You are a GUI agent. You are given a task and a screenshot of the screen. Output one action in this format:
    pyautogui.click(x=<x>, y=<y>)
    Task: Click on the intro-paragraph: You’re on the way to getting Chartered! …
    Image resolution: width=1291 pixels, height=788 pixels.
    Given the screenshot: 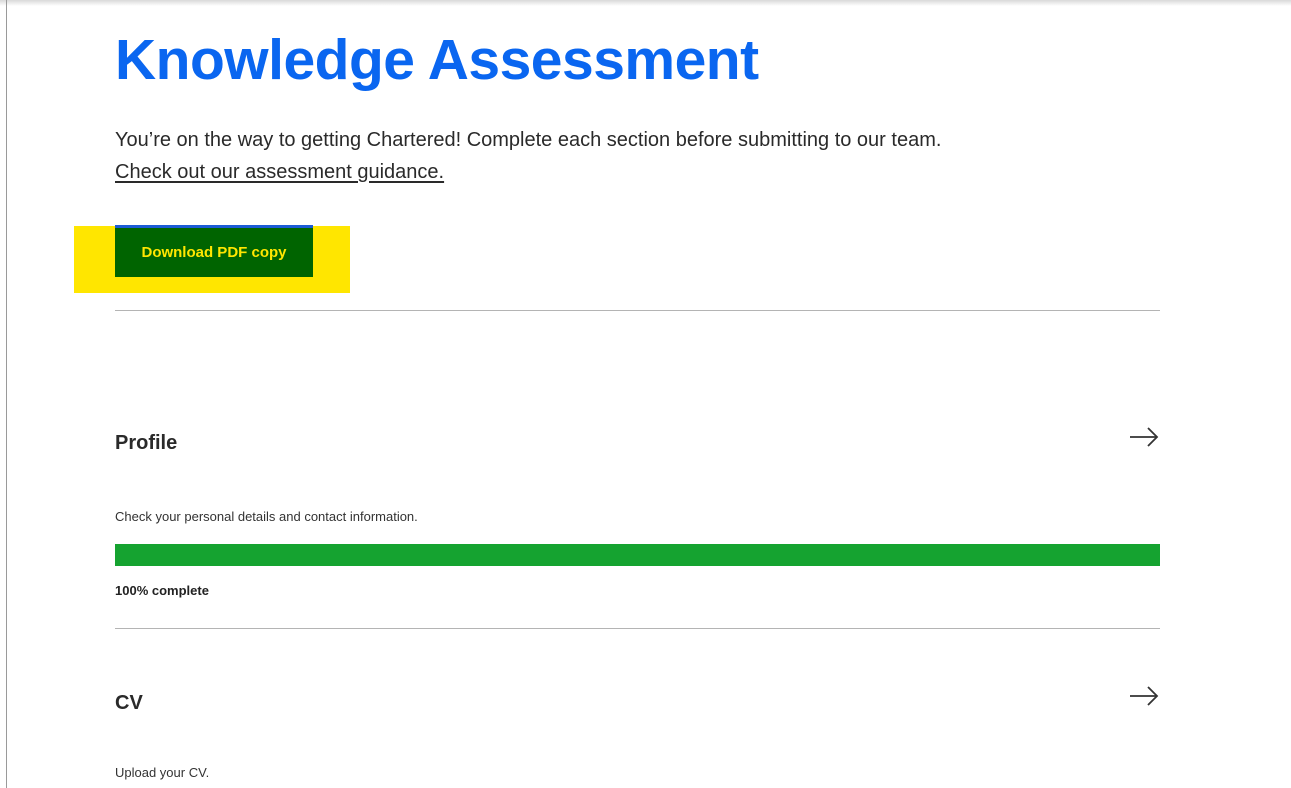 What is the action you would take?
    pyautogui.click(x=615, y=156)
    